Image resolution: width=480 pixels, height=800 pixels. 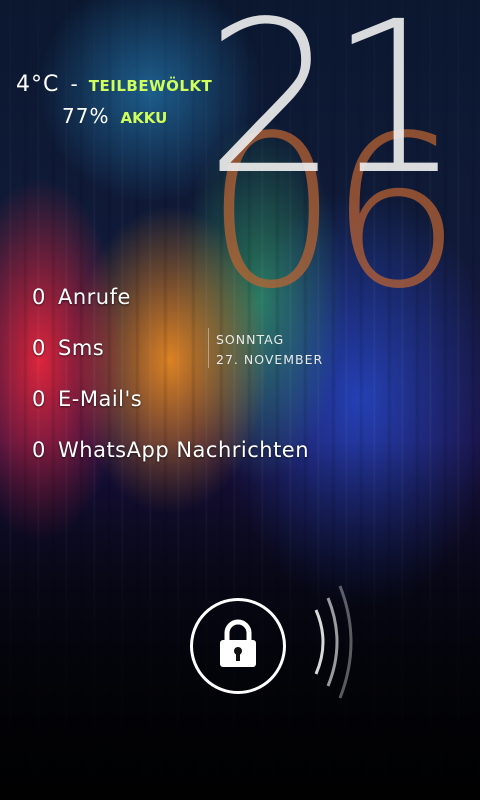 I want to click on notification-label: Anrufe, so click(x=94, y=297).